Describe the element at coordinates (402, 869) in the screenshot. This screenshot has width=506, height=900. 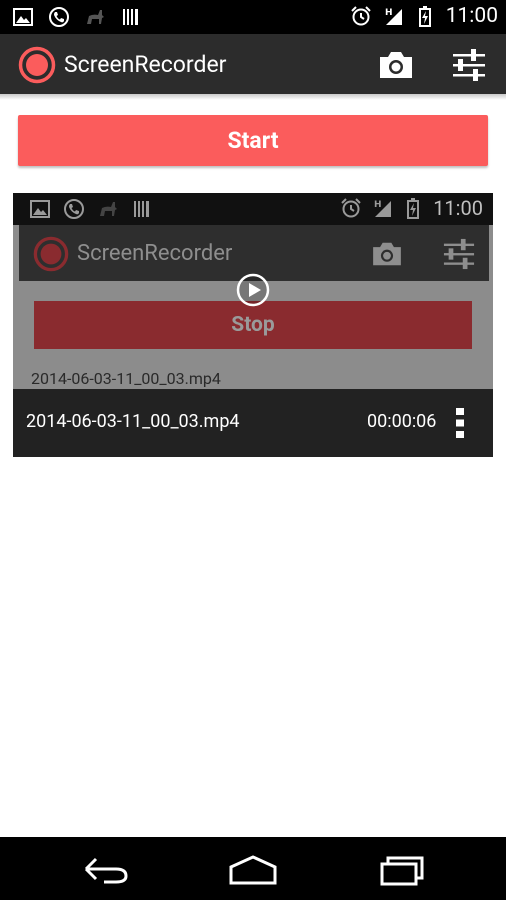
I see `recents-icon` at that location.